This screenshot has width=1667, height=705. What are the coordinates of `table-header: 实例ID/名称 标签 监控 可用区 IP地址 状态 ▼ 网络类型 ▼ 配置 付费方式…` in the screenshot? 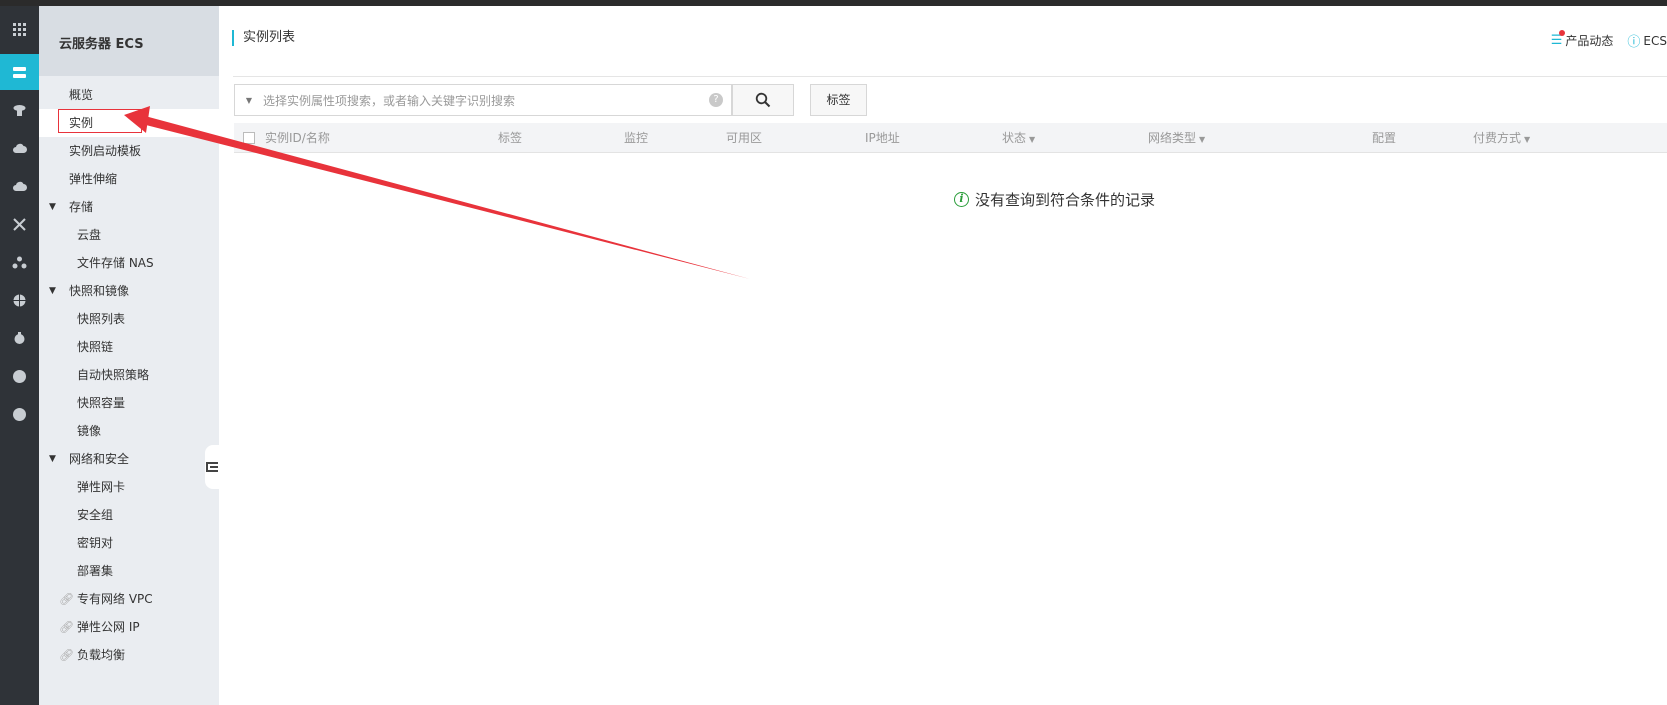 It's located at (950, 138).